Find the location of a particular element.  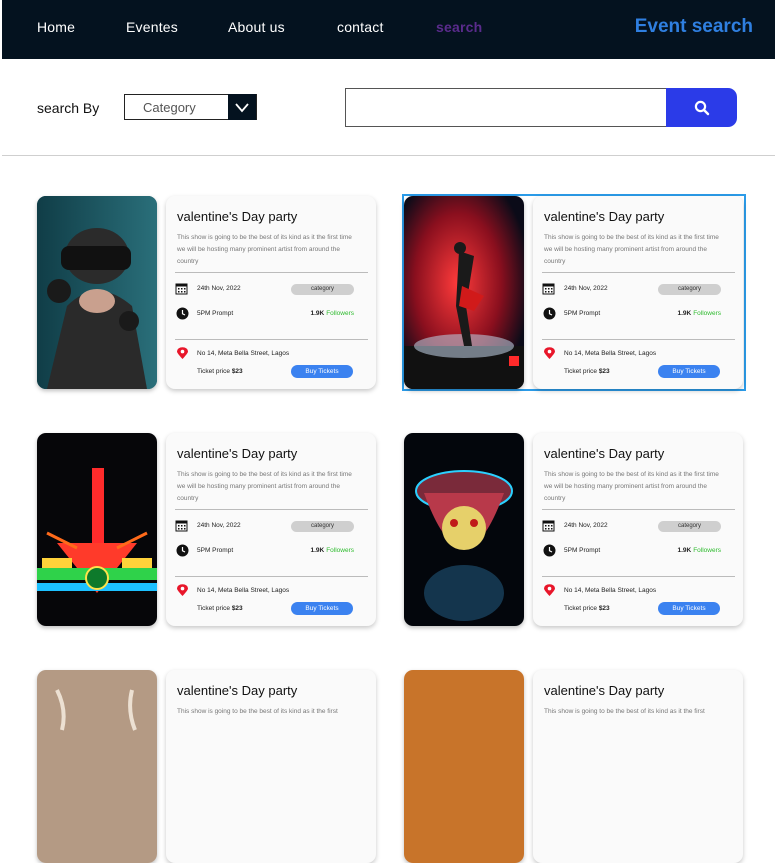

search-filter-bar: search By Category is located at coordinates (387, 108).